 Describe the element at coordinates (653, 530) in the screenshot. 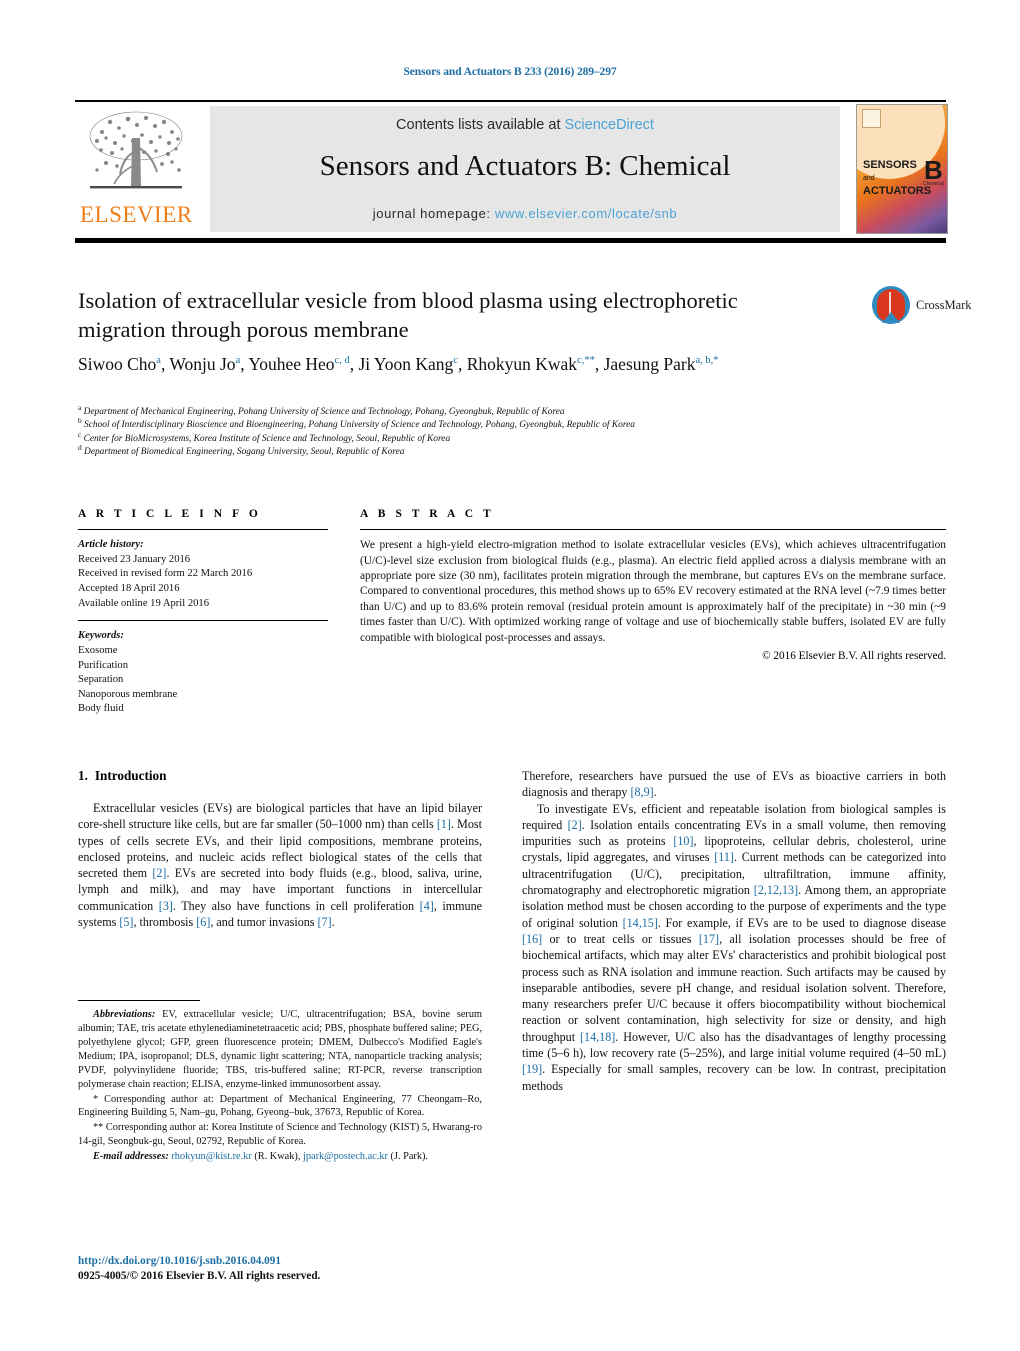

I see `abstract-rule` at that location.